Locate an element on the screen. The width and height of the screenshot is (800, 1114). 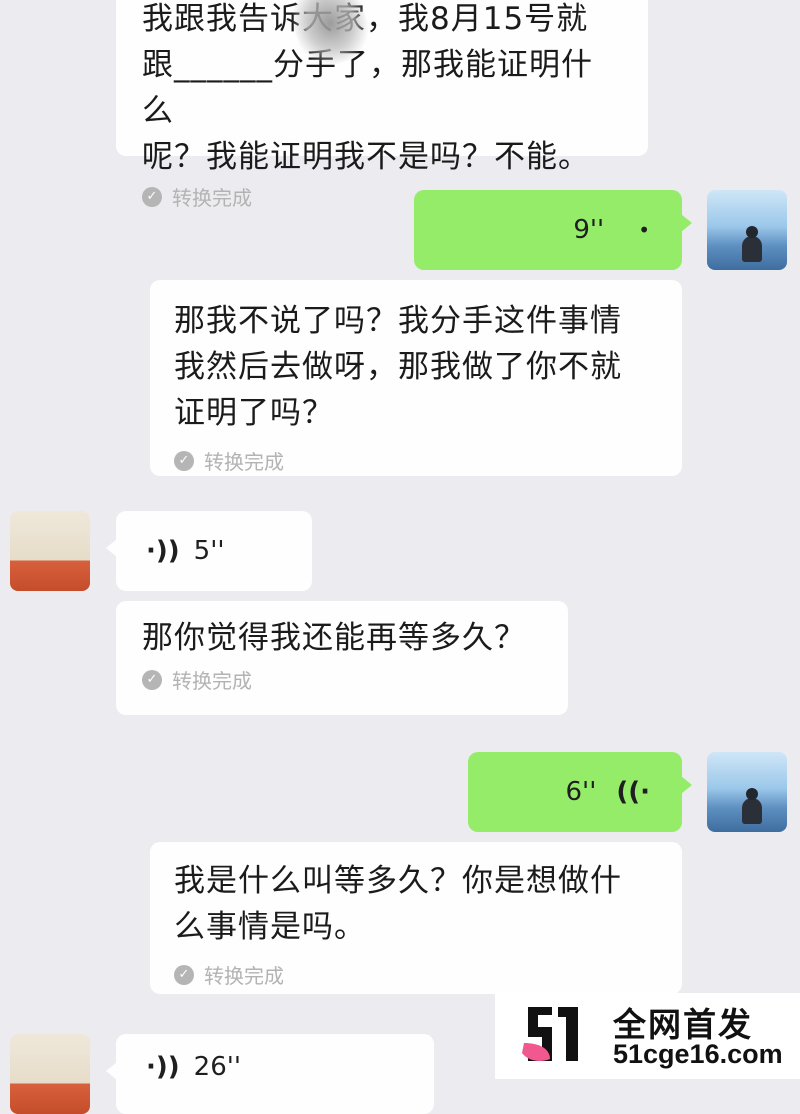
voice-message-bubble: ·)) 26'' is located at coordinates (270, 1074).